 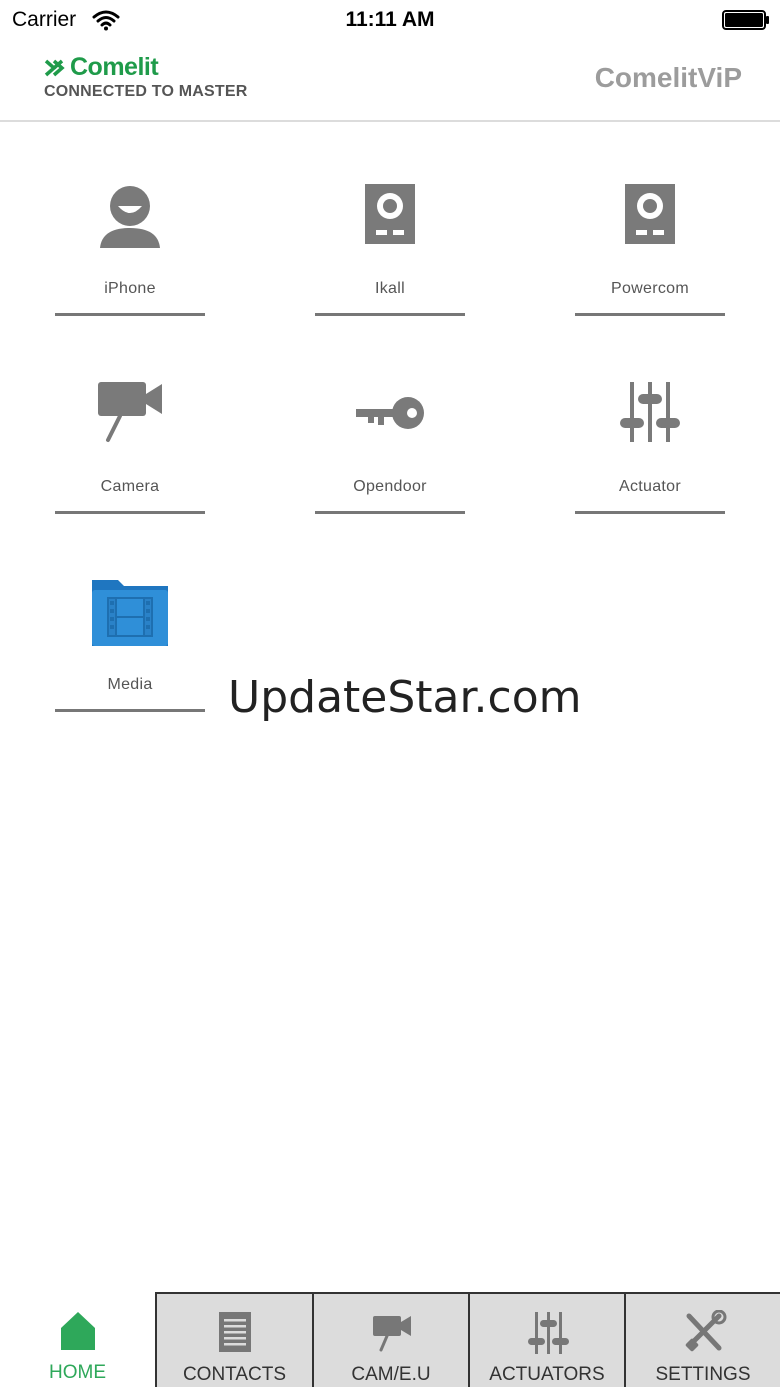 I want to click on tab-cam-eu: CAM/E.U, so click(x=390, y=1339).